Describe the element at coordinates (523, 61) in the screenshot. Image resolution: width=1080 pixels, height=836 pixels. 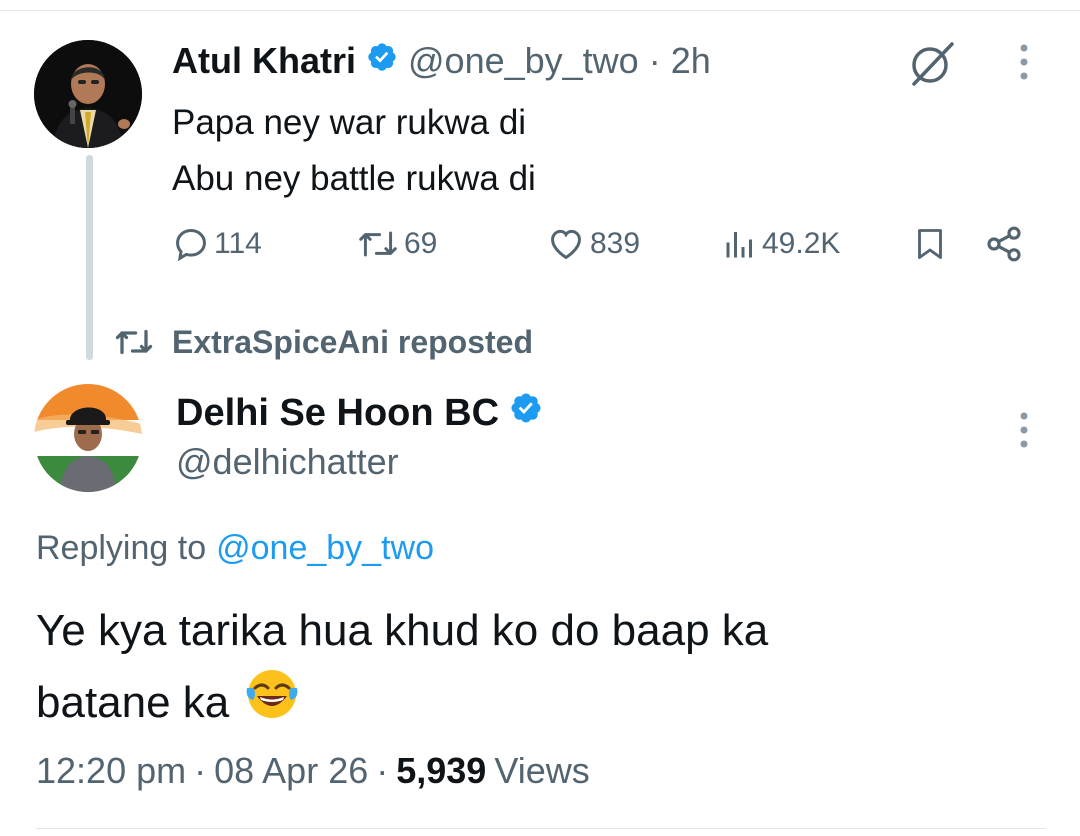
I see `author-handle: @one_by_two` at that location.